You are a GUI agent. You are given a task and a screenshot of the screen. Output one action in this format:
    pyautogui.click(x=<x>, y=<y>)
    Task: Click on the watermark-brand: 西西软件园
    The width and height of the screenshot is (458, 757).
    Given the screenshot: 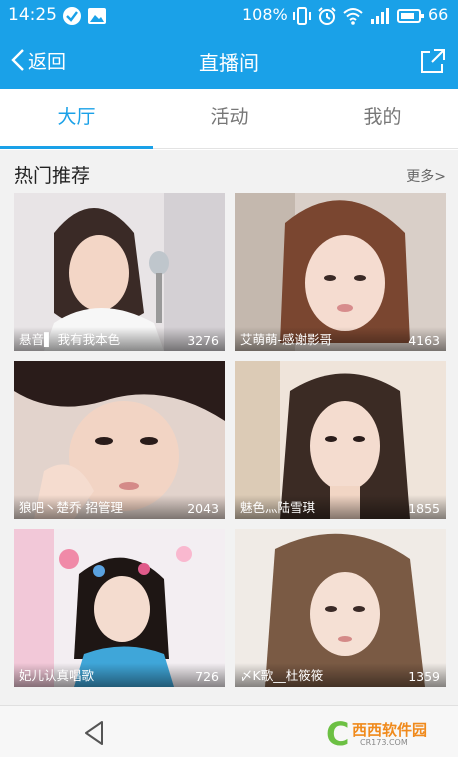 What is the action you would take?
    pyautogui.click(x=390, y=730)
    